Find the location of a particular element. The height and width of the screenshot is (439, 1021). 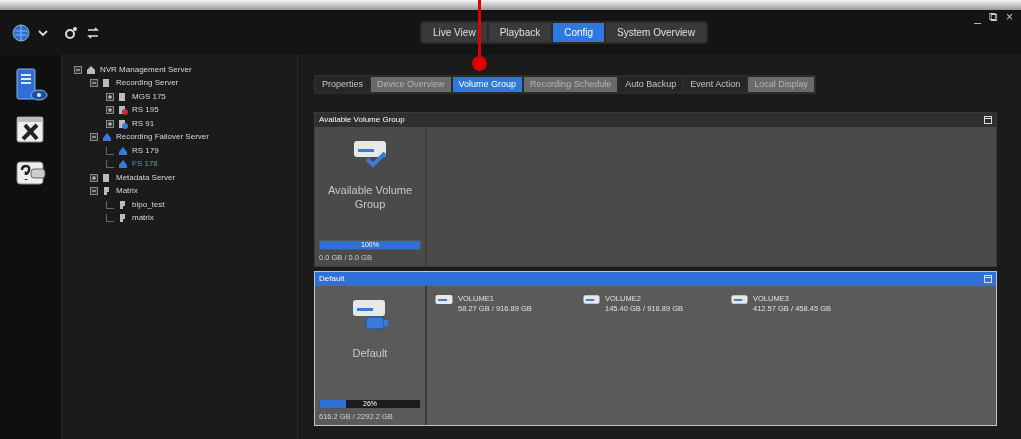

nav-tab: System Overview is located at coordinates (656, 32).